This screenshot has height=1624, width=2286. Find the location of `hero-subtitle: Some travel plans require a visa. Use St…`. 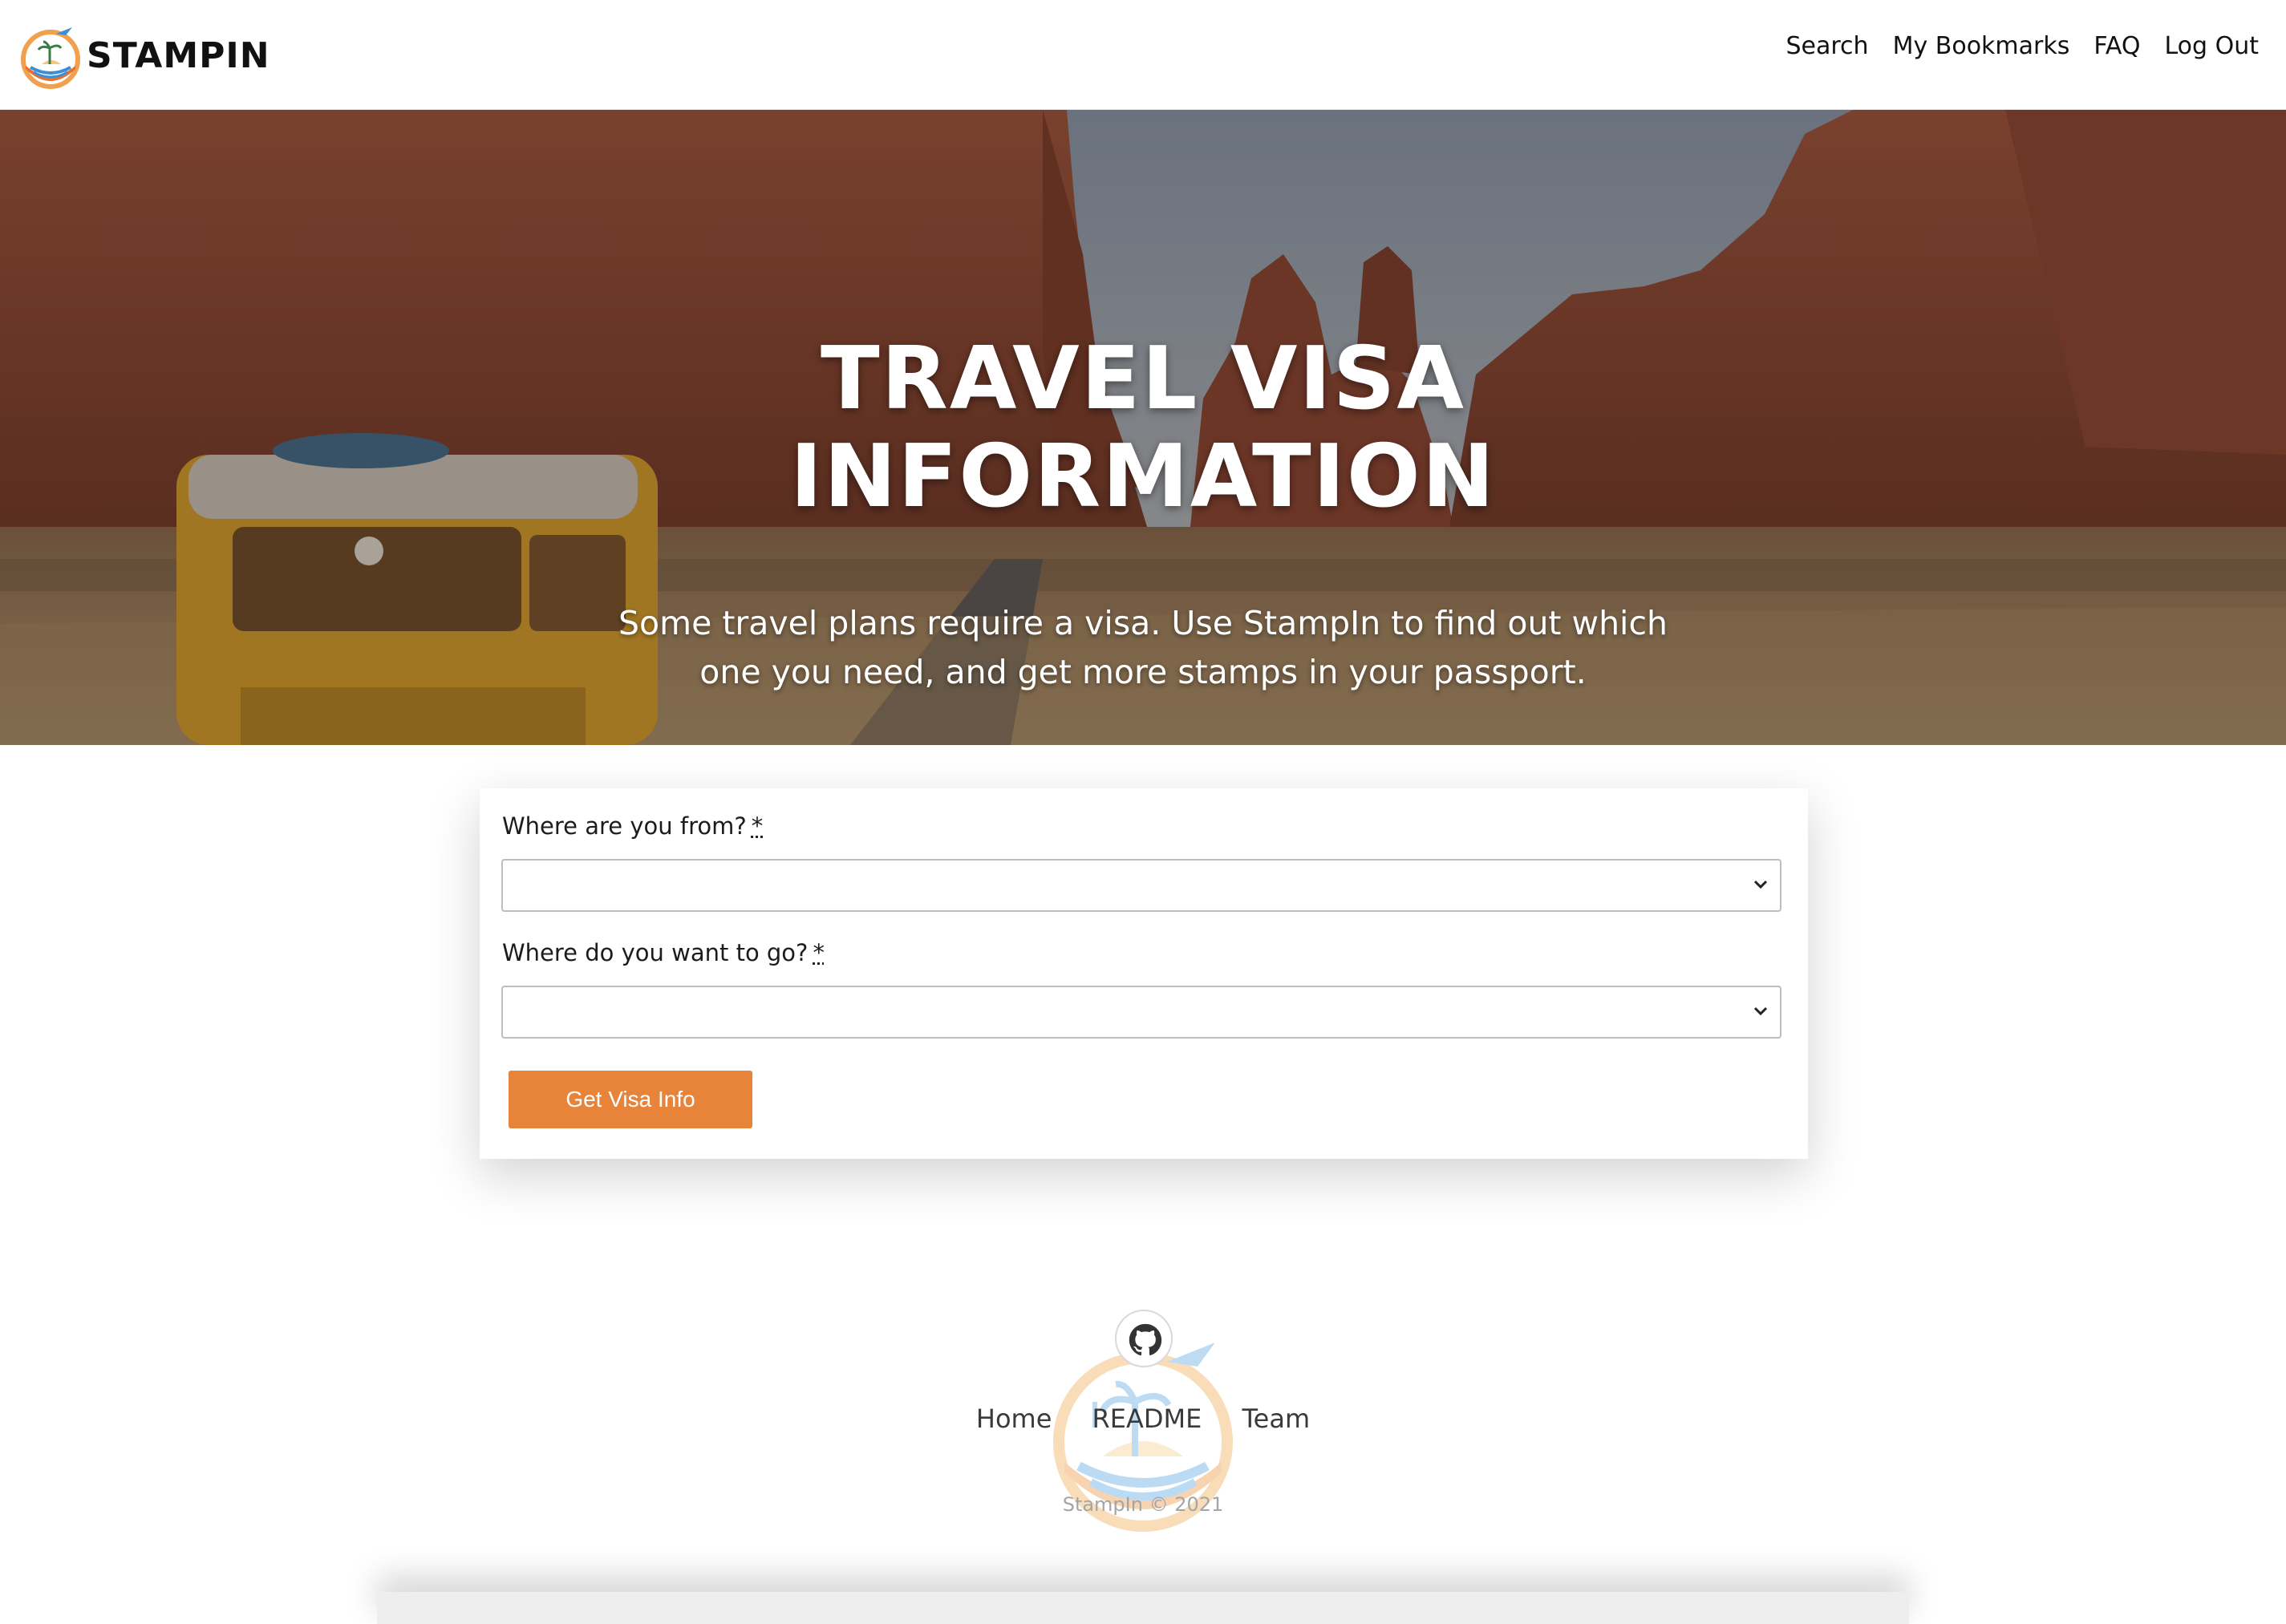

hero-subtitle: Some travel plans require a visa. Use St… is located at coordinates (1143, 648).